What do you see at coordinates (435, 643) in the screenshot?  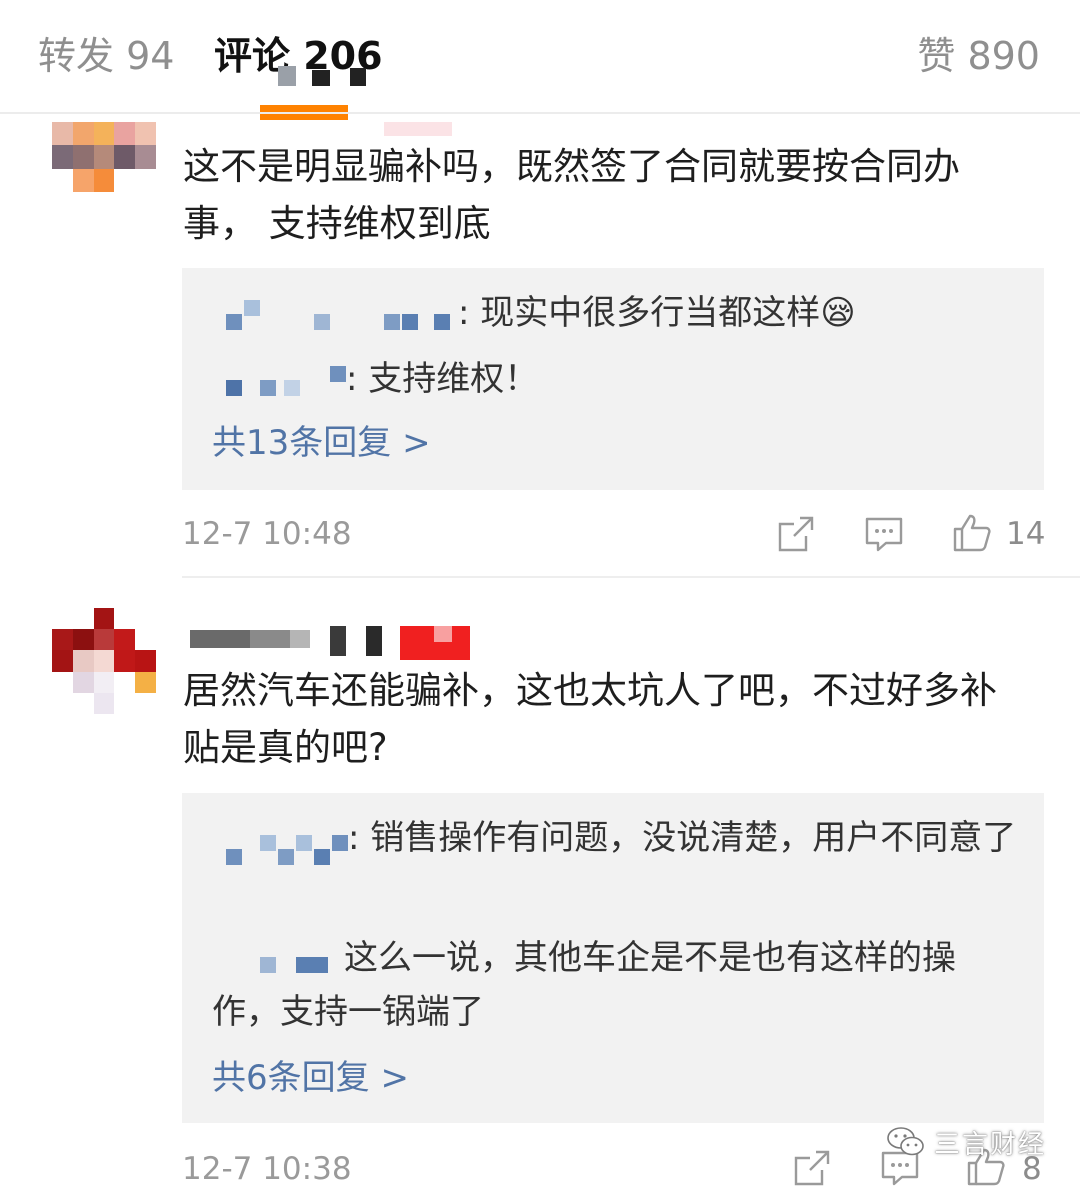 I see `user-badge` at bounding box center [435, 643].